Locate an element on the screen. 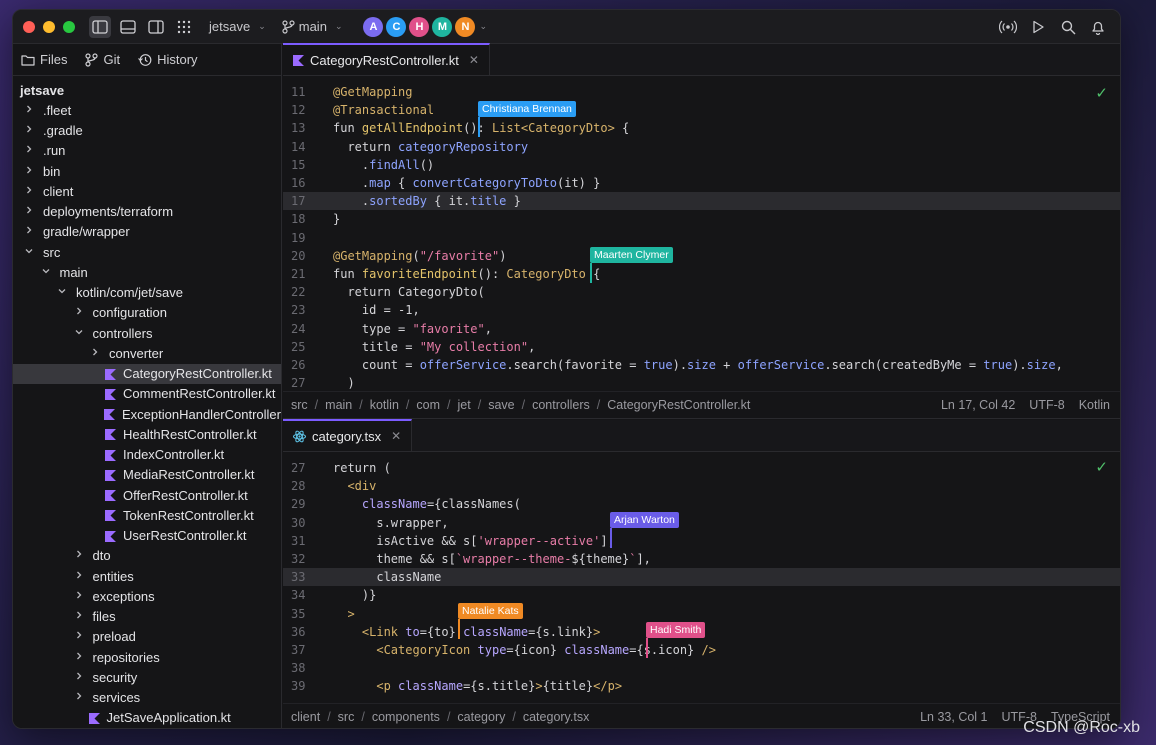  code-line: 30 s.wrapper, is located at coordinates (701, 523).